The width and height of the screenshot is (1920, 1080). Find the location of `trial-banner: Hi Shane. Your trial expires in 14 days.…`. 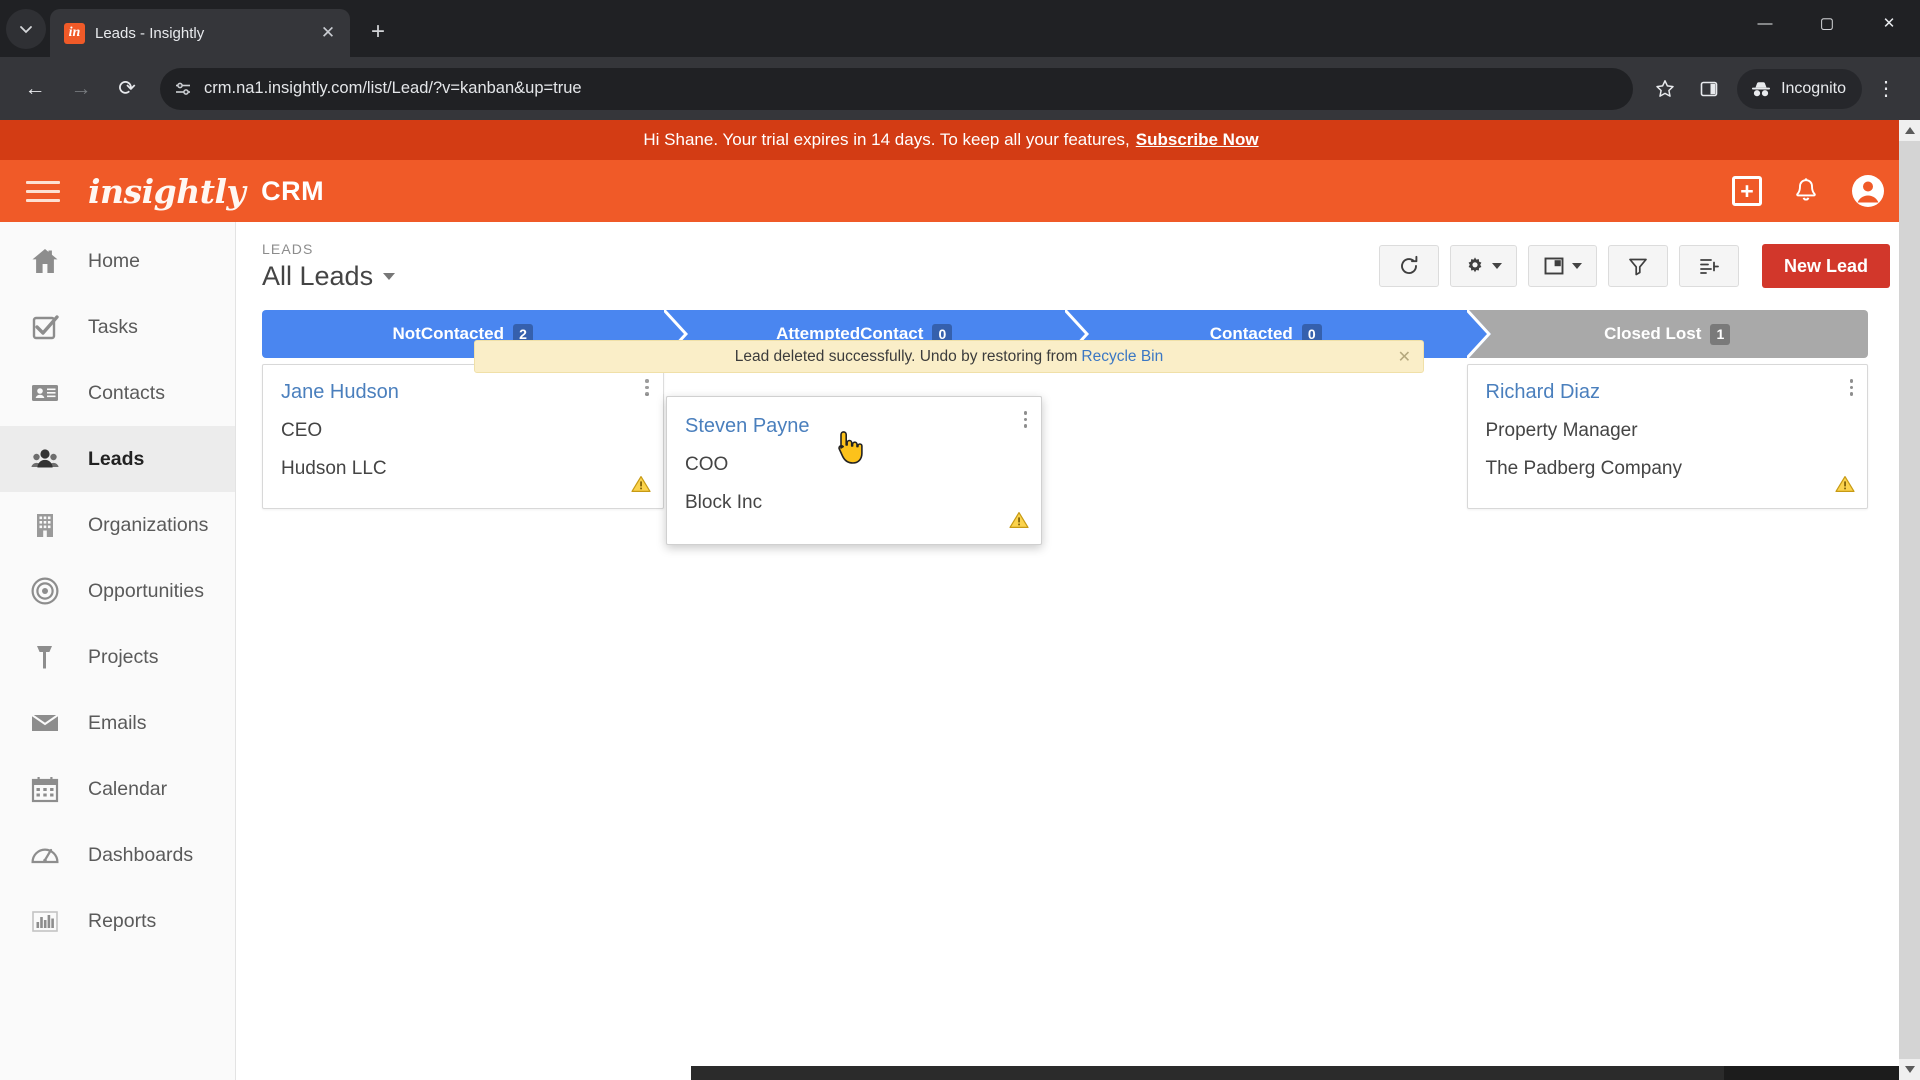

trial-banner: Hi Shane. Your trial expires in 14 days.… is located at coordinates (960, 140).